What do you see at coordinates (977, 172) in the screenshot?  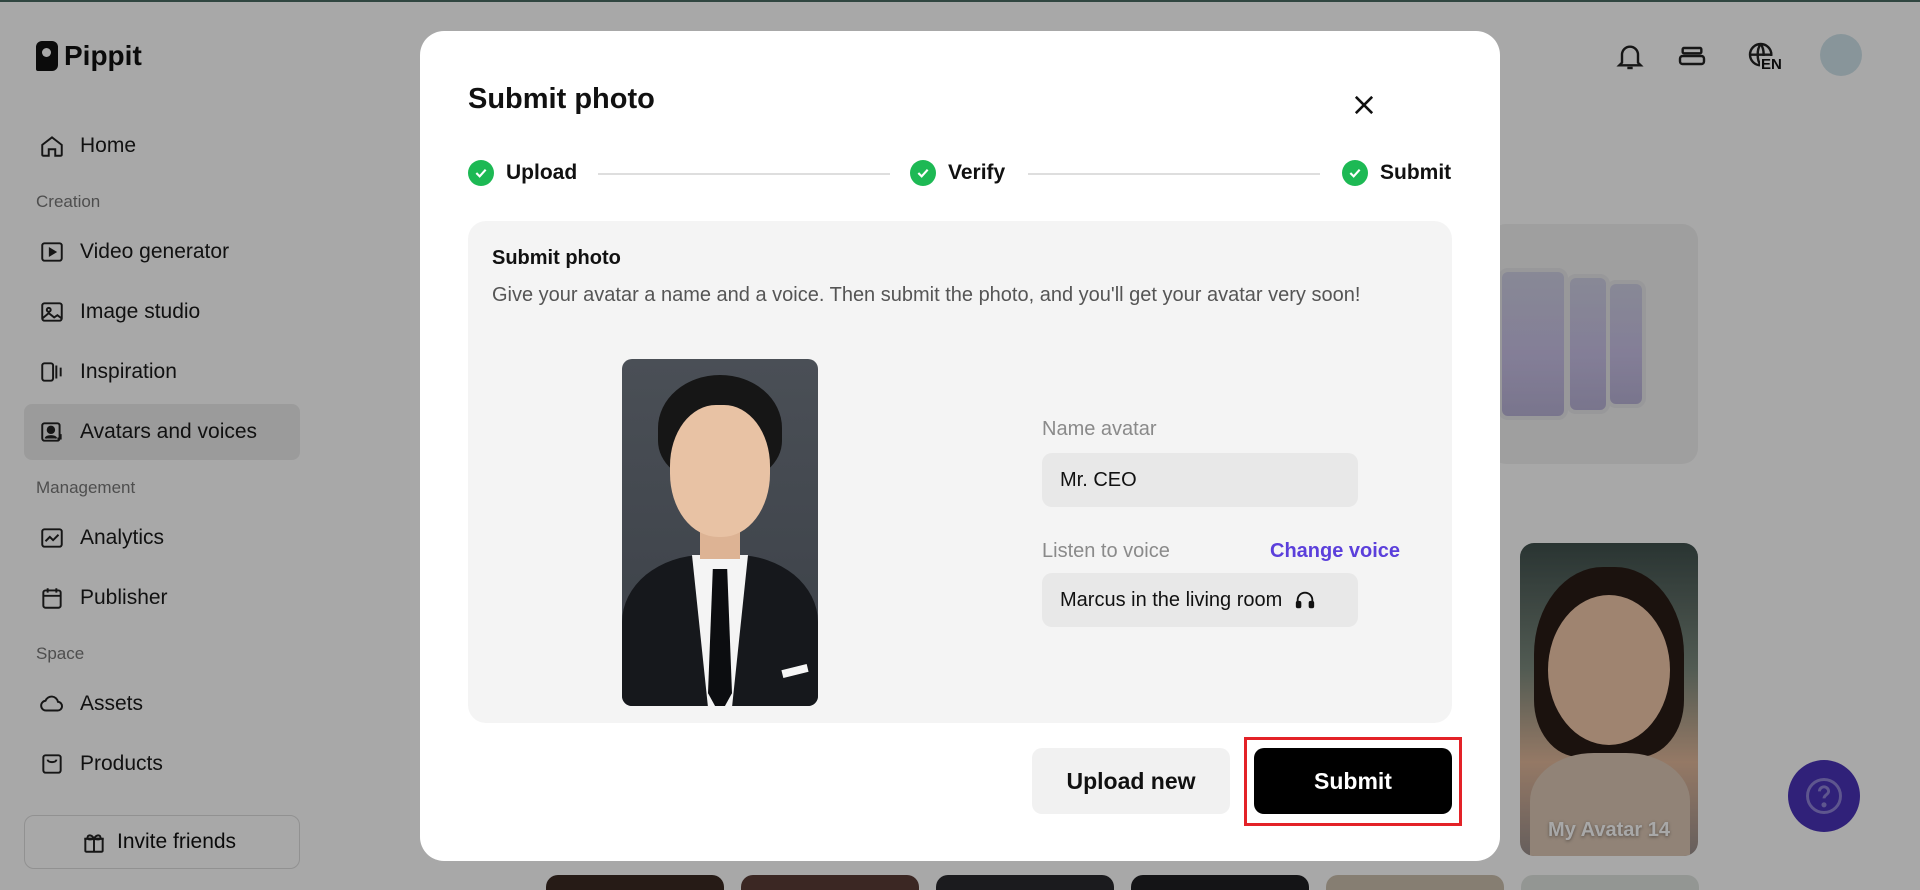 I see `step-label: Verify` at bounding box center [977, 172].